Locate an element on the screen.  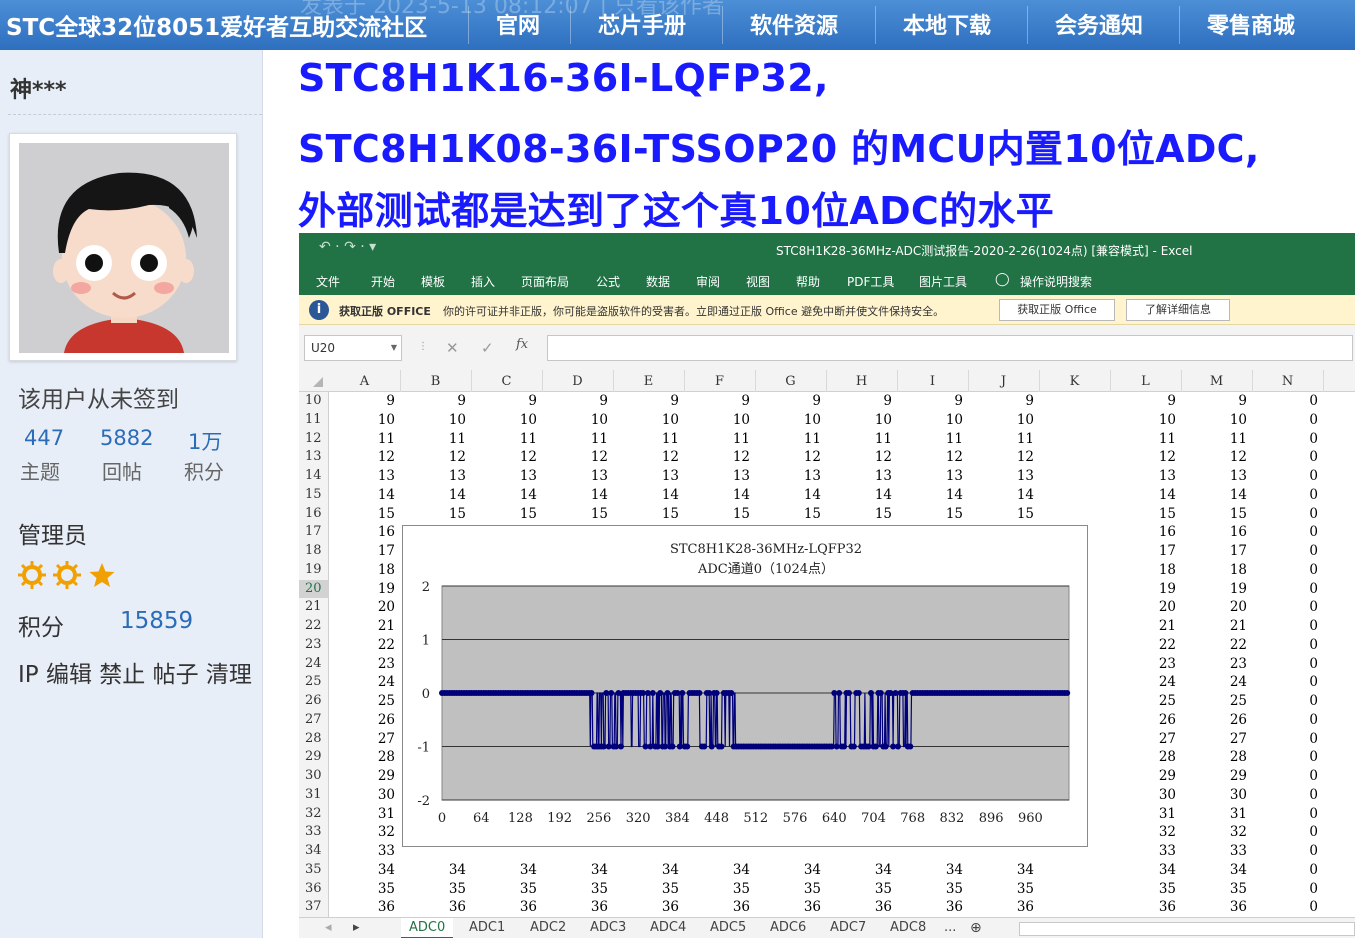
cell-f36: 35 is located at coordinates (717, 889).